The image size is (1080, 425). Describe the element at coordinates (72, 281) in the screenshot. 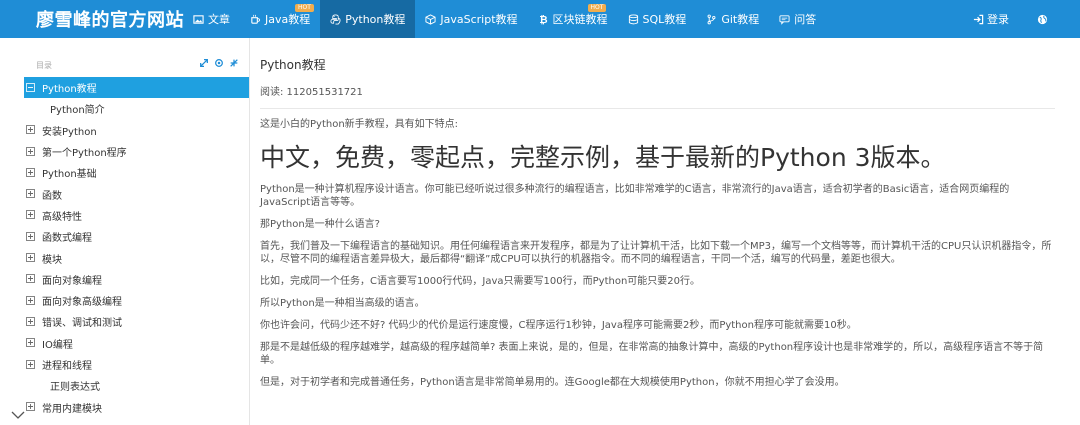

I see `sidebar-item-label: 面向对象编程` at that location.